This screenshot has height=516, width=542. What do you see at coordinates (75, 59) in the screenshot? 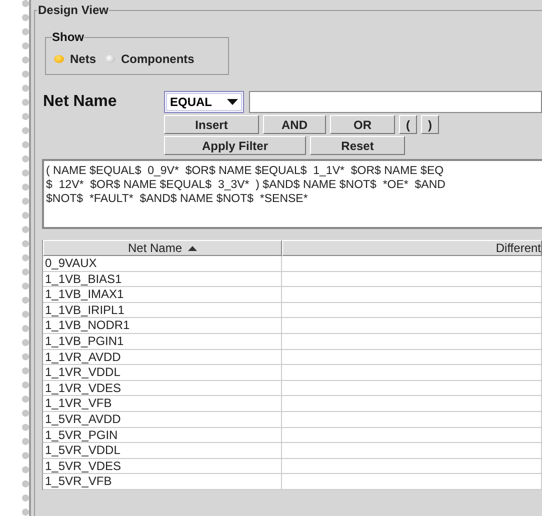
I see `radio-option: Nets` at bounding box center [75, 59].